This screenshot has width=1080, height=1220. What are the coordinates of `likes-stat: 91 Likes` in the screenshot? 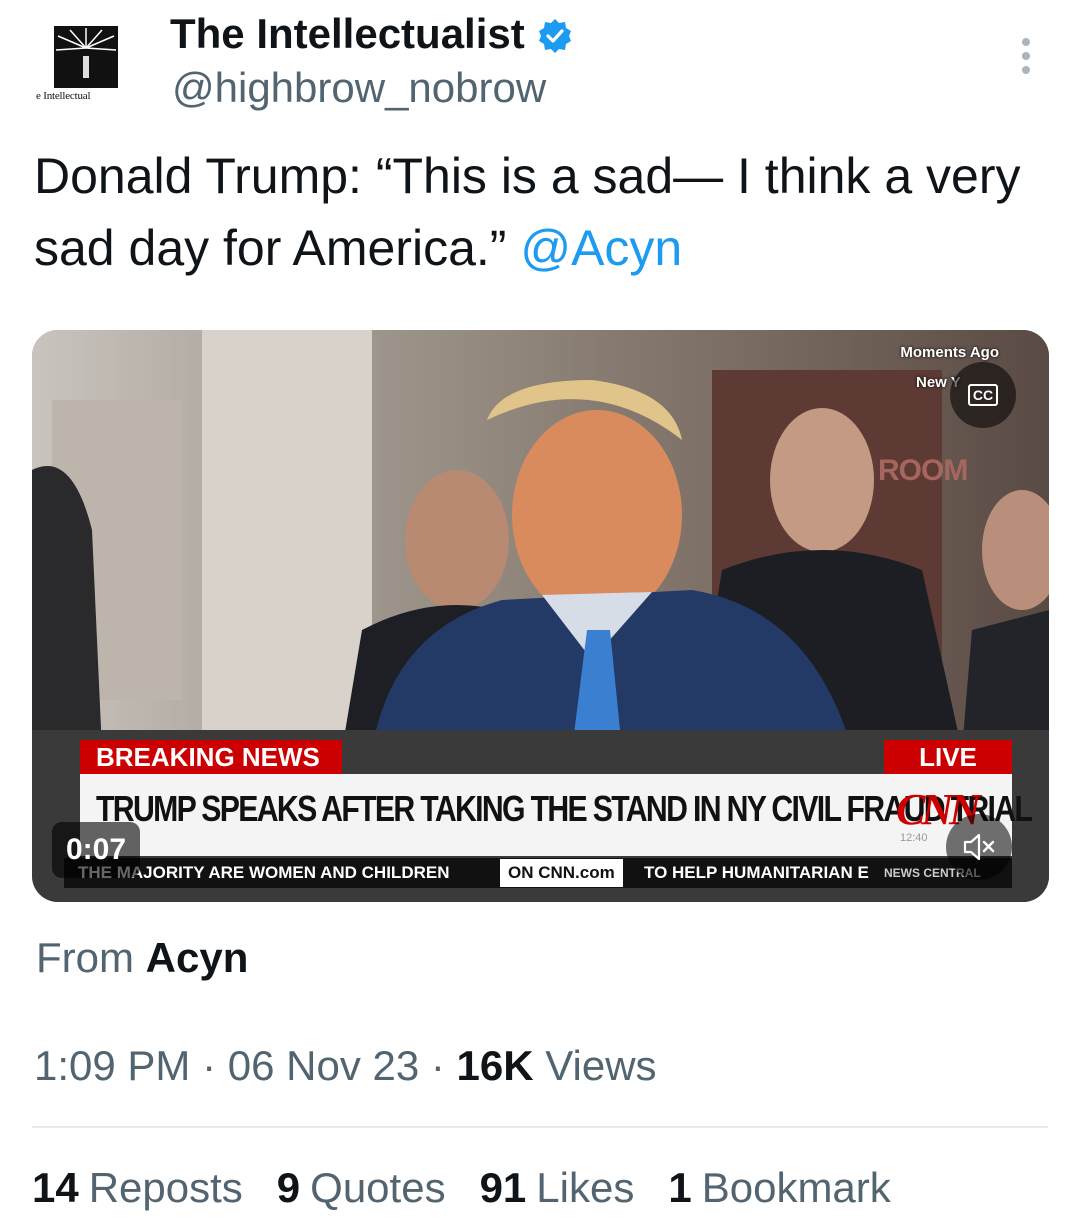 It's located at (557, 1188).